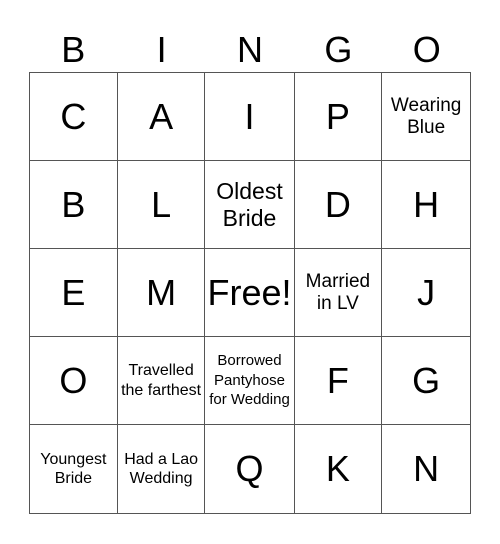 This screenshot has width=500, height=544. Describe the element at coordinates (250, 381) in the screenshot. I see `bingo-cell: Borrowed Pantyhose for Wedding` at that location.